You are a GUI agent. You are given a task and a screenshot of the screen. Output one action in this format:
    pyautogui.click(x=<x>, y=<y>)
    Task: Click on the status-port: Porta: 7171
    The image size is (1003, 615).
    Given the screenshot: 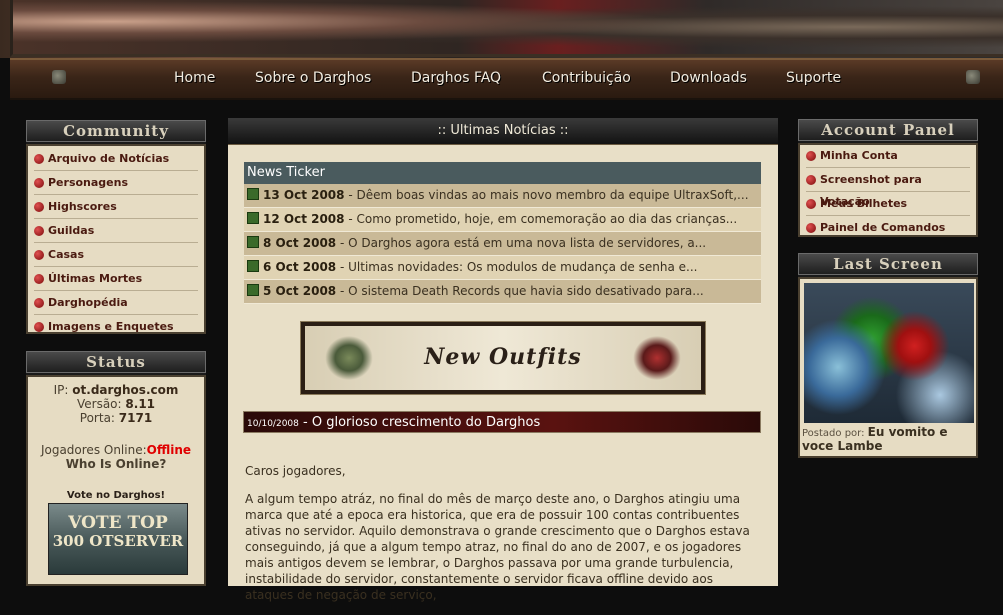 What is the action you would take?
    pyautogui.click(x=116, y=418)
    